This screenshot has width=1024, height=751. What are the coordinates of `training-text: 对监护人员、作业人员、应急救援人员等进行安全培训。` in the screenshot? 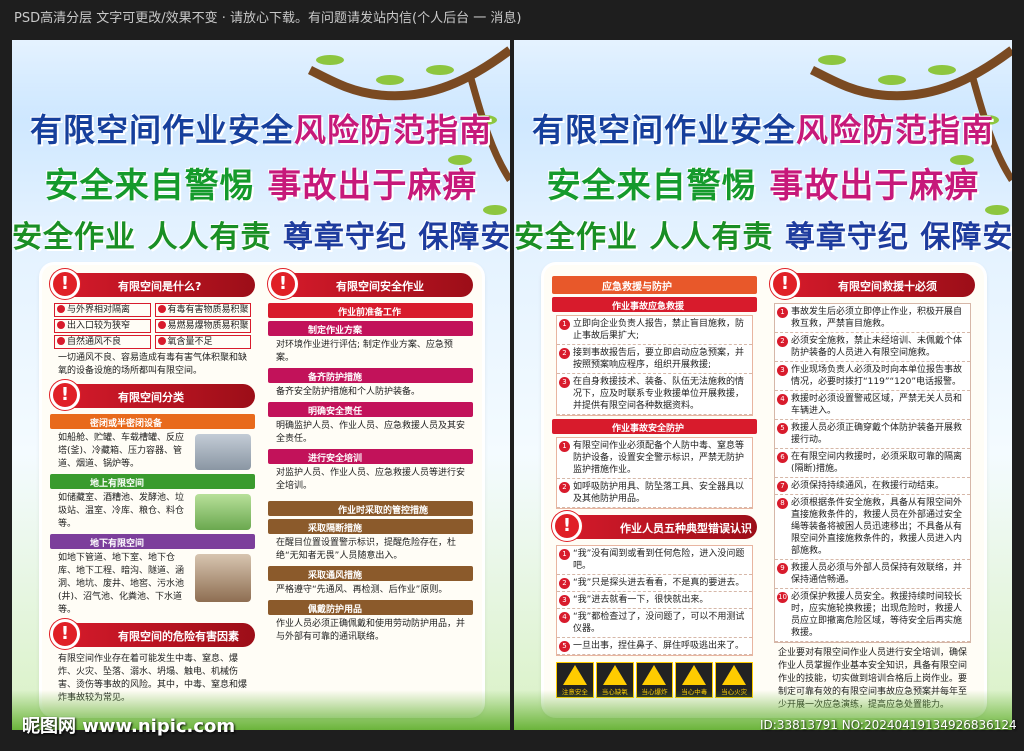 It's located at (371, 479).